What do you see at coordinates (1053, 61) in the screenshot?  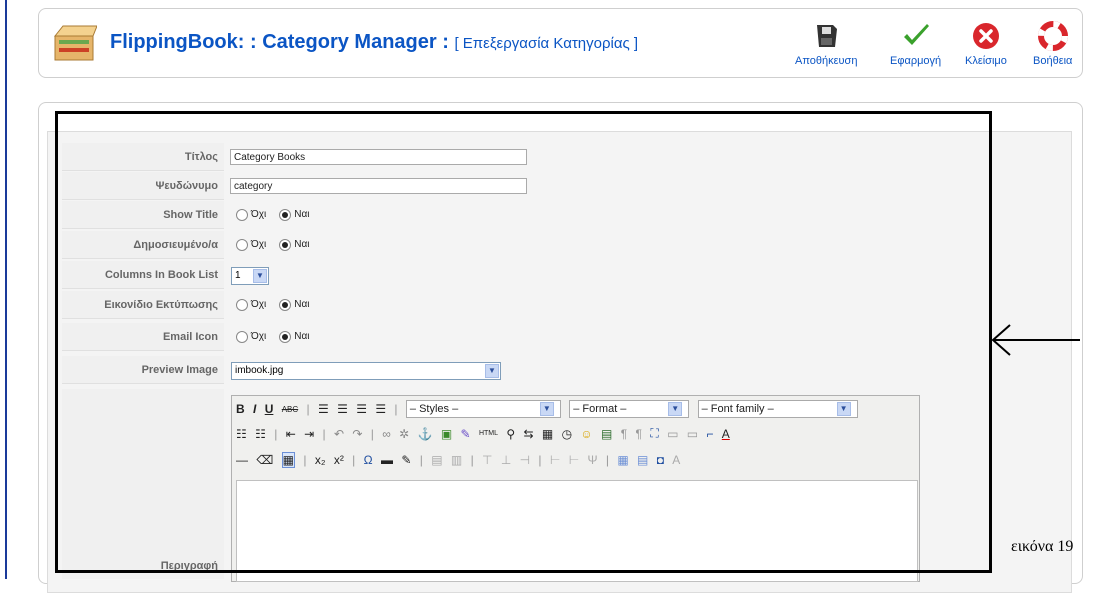 I see `help-label: Βοήθεια` at bounding box center [1053, 61].